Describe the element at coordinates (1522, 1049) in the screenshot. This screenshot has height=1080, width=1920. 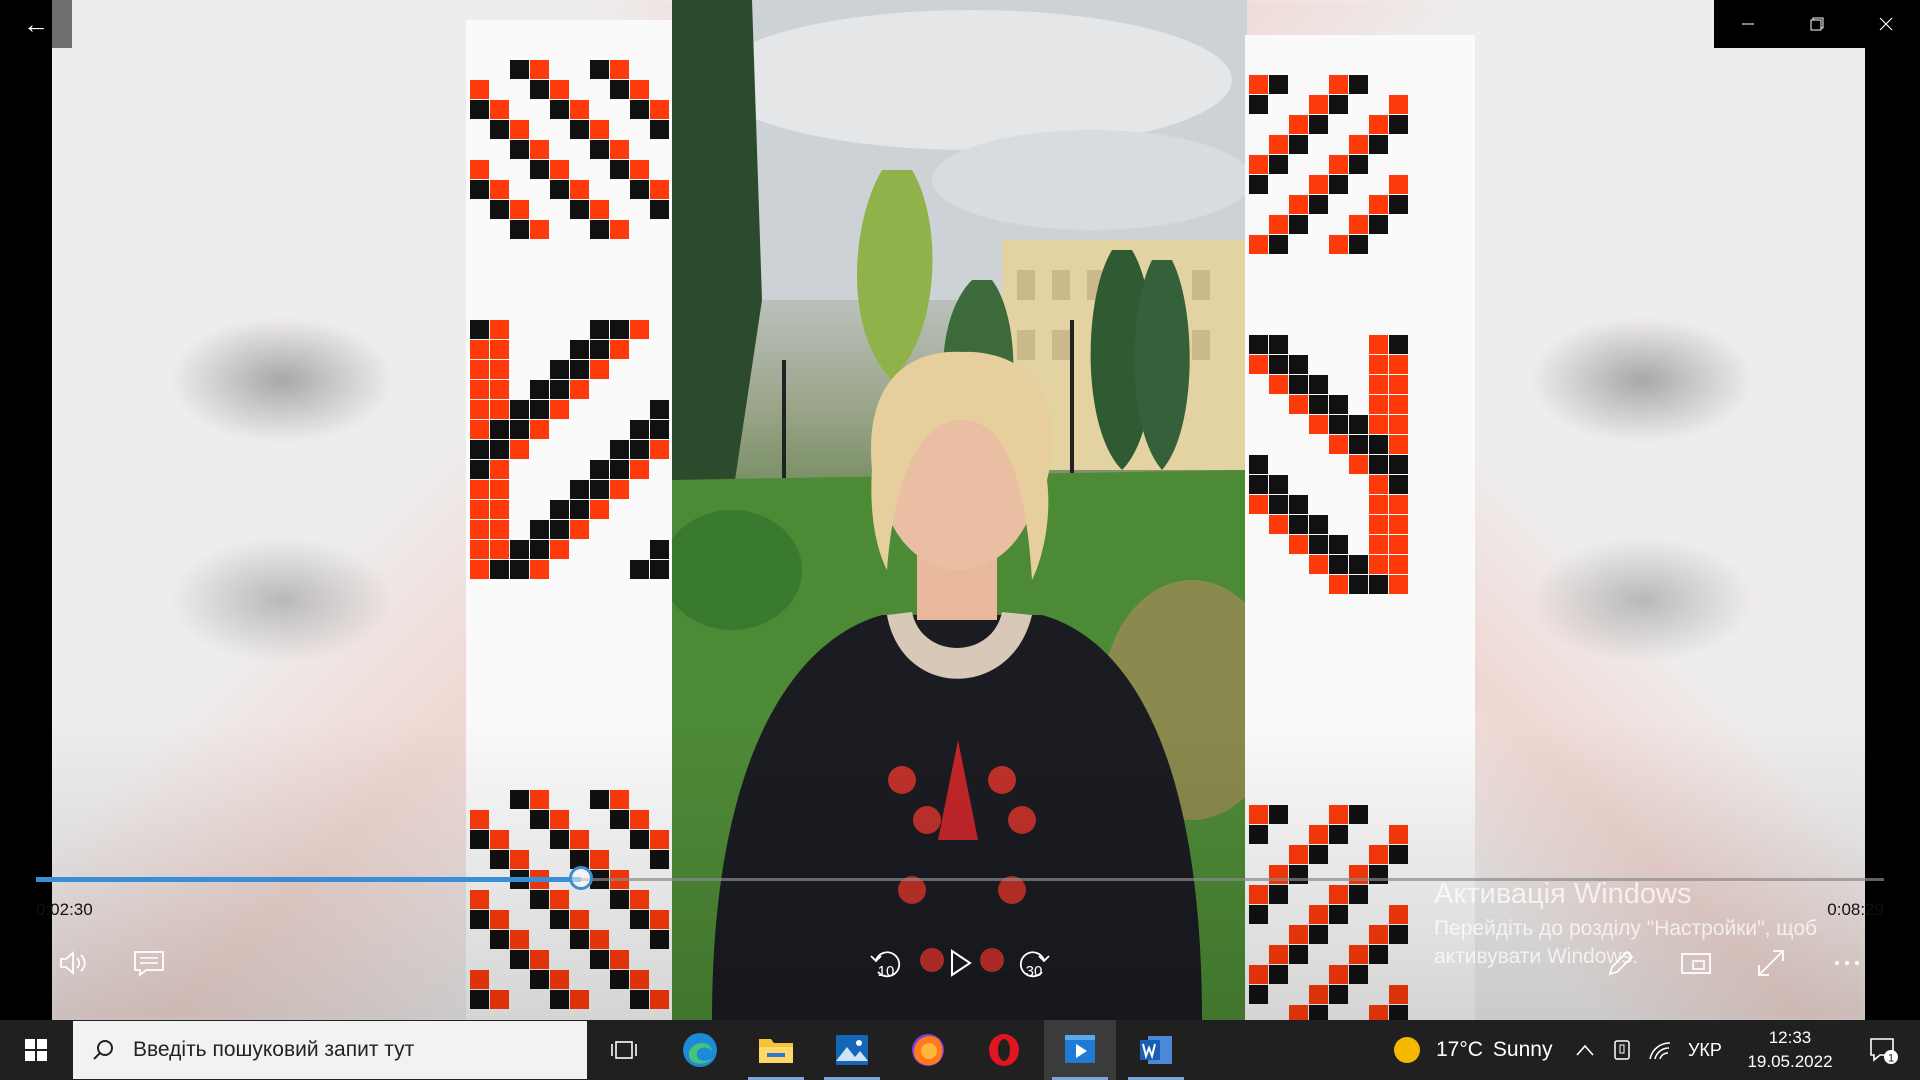
I see `weather-description: Sunny` at that location.